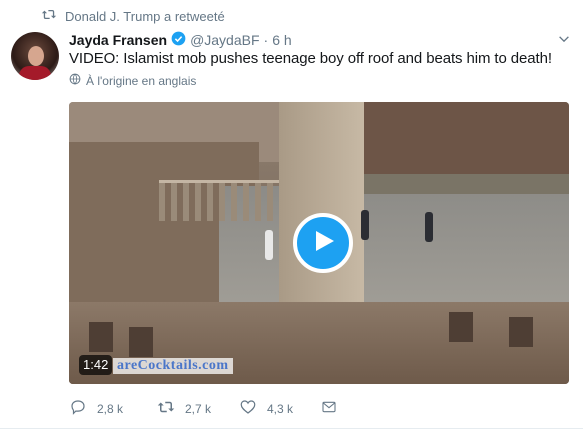 Image resolution: width=583 pixels, height=431 pixels. Describe the element at coordinates (248, 408) in the screenshot. I see `heart-icon` at that location.